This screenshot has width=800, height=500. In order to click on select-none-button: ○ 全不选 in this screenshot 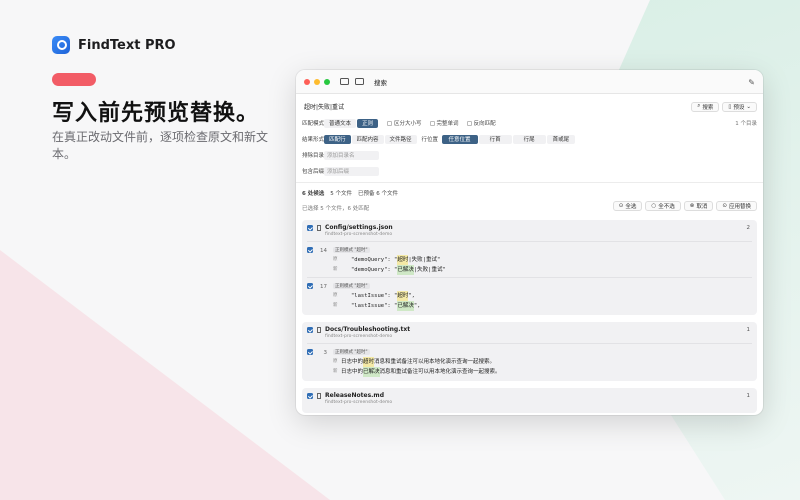, I will do `click(663, 206)`.